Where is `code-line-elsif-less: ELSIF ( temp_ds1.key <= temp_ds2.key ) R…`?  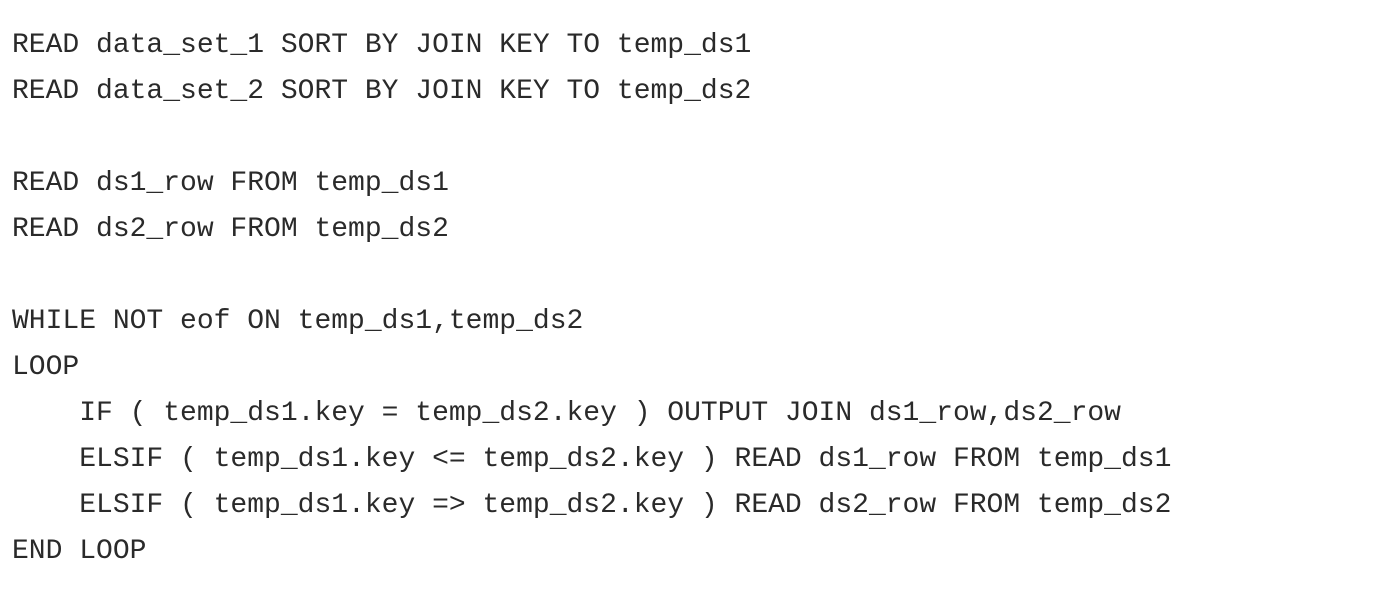
code-line-elsif-less: ELSIF ( temp_ds1.key <= temp_ds2.key ) R… is located at coordinates (592, 459).